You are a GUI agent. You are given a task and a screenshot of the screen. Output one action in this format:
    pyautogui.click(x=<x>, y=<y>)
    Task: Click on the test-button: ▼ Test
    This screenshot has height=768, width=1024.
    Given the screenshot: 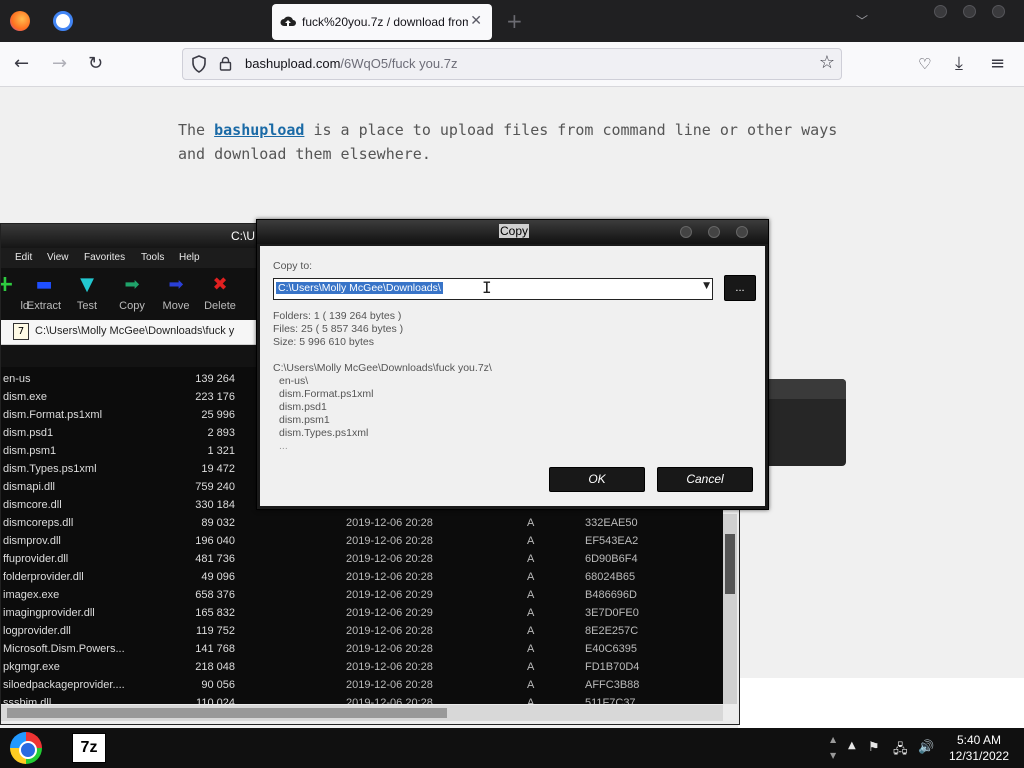 What is the action you would take?
    pyautogui.click(x=87, y=296)
    